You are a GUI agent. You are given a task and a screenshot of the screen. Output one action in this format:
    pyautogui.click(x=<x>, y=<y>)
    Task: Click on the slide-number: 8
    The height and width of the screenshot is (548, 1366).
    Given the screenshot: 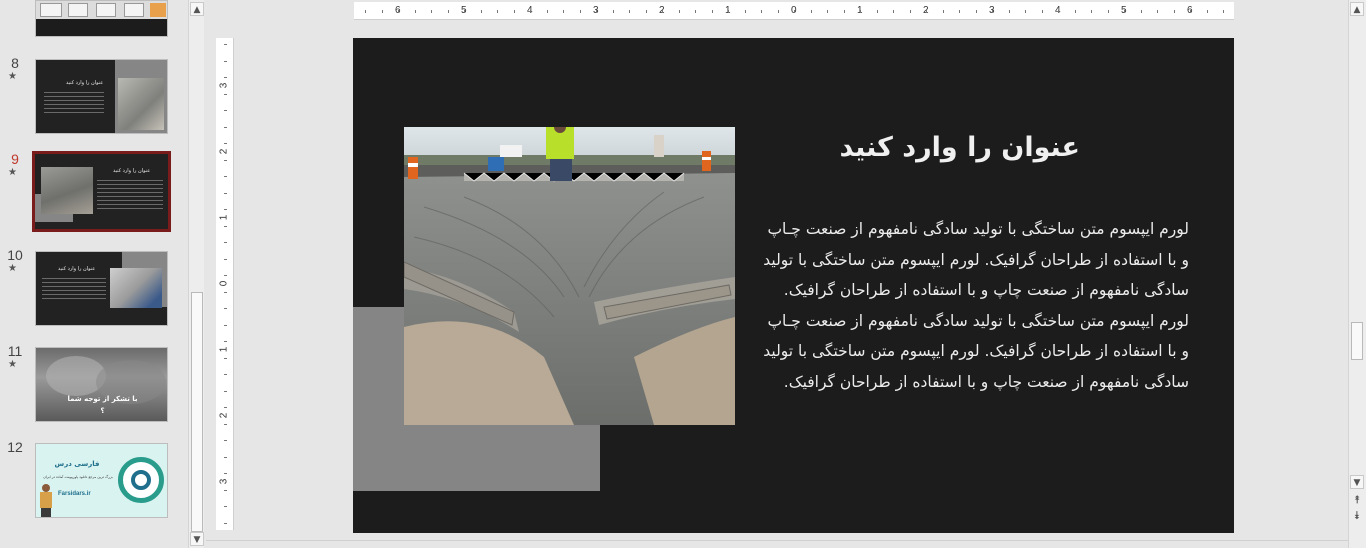 What is the action you would take?
    pyautogui.click(x=15, y=63)
    